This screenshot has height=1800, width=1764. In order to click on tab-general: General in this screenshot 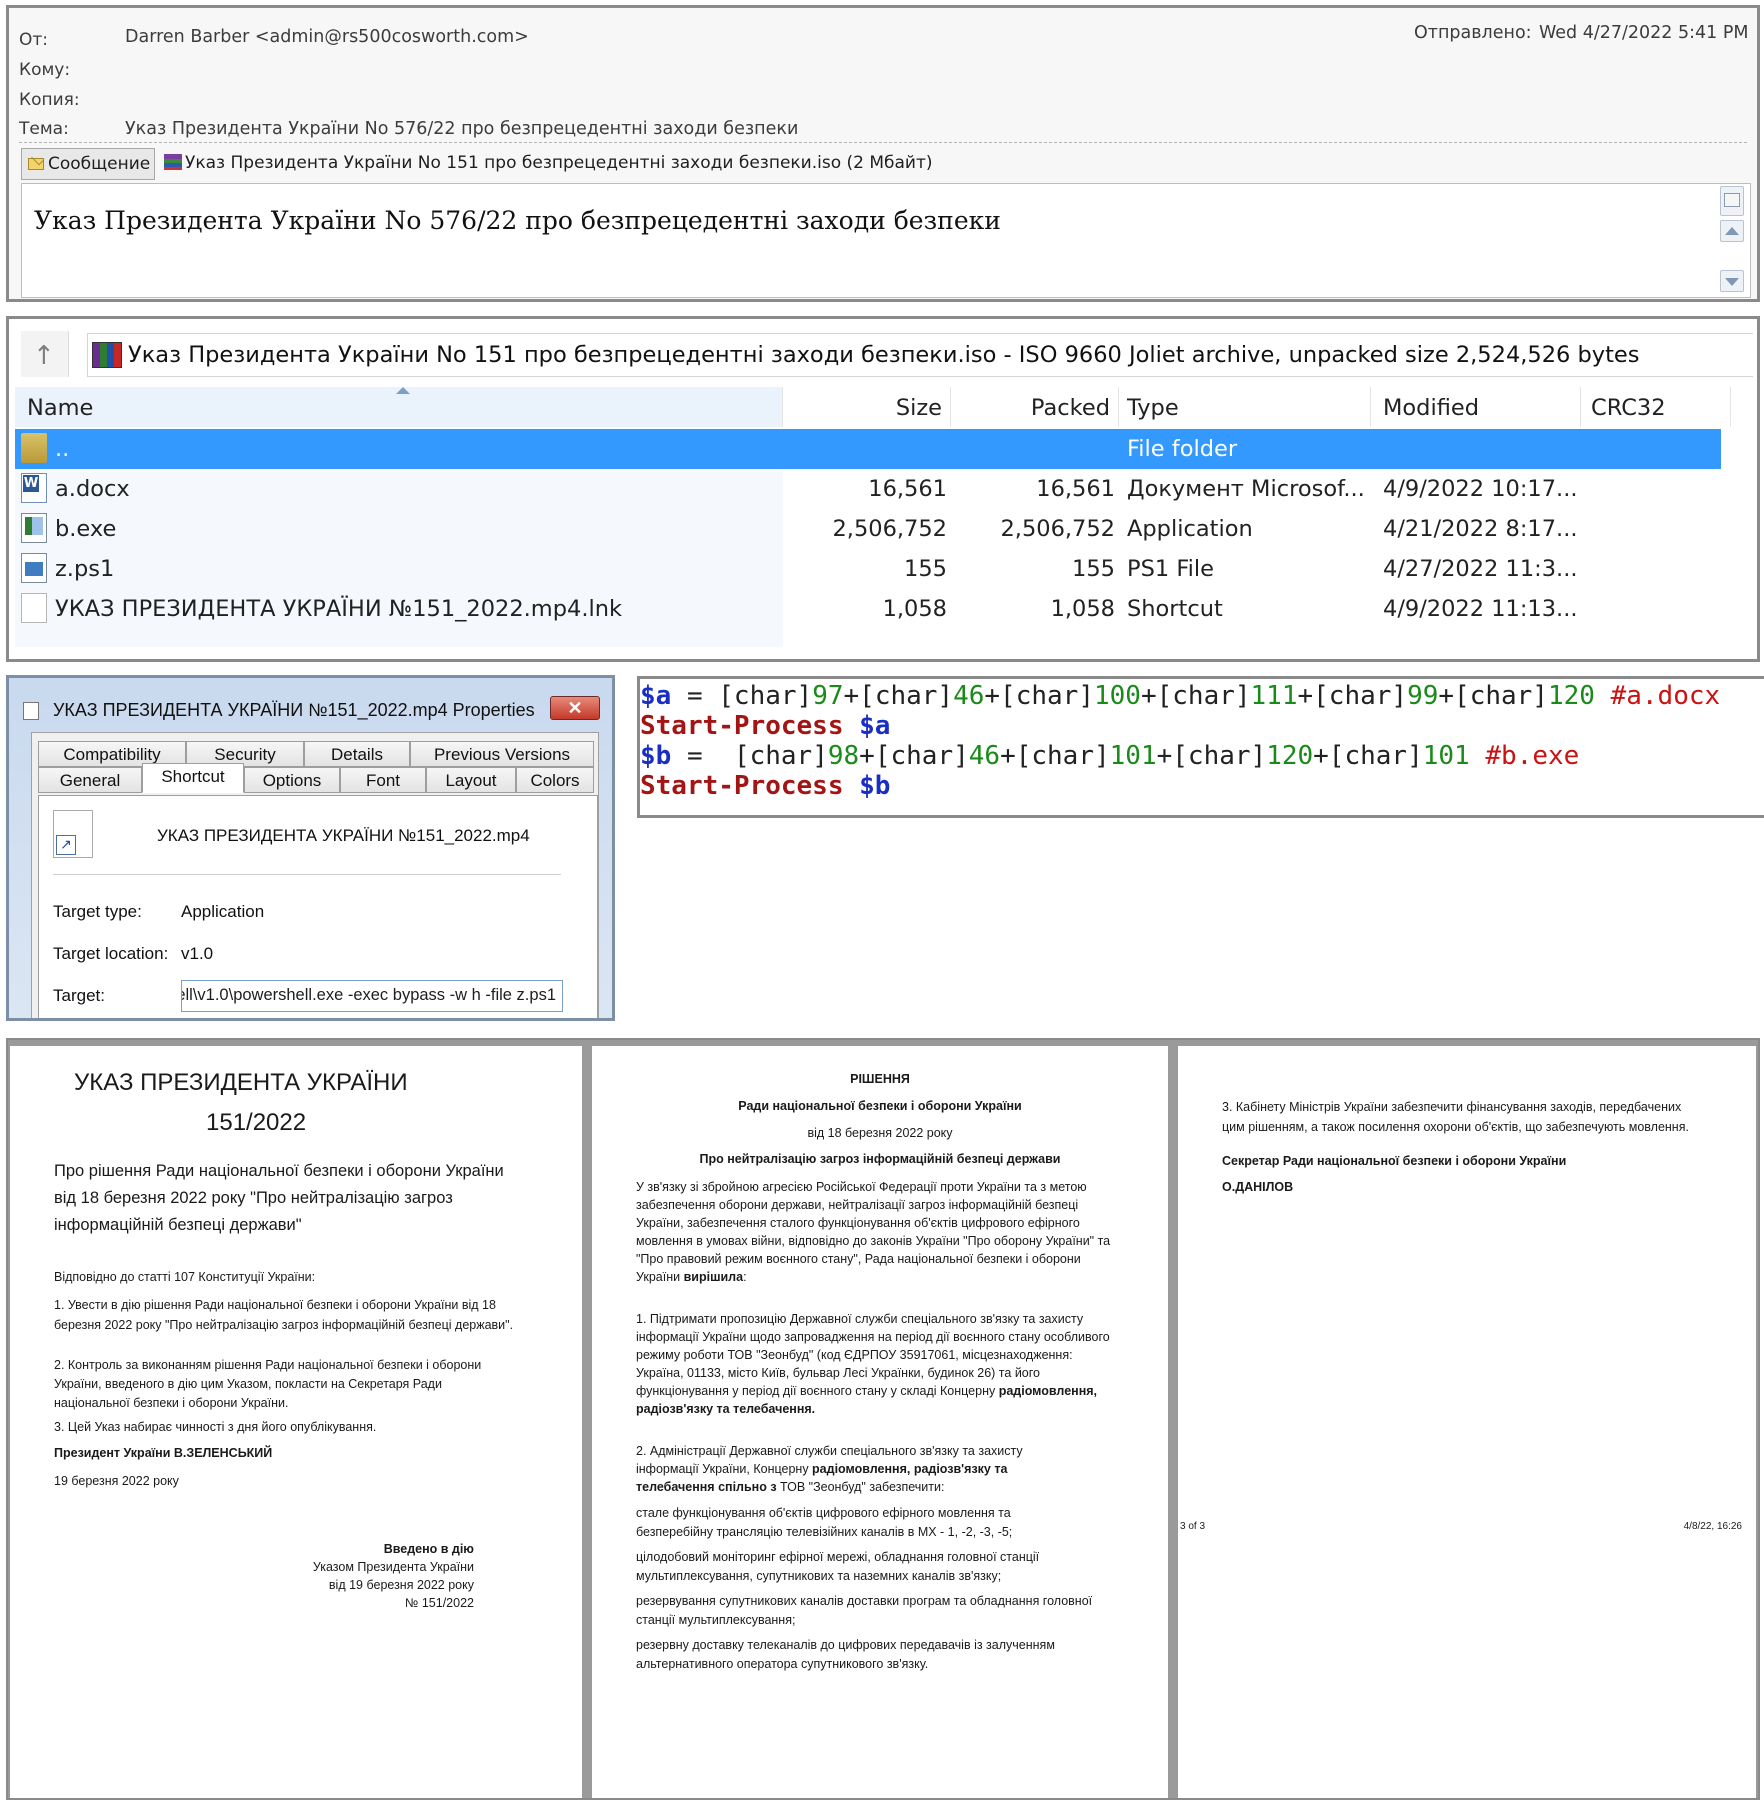, I will do `click(90, 780)`.